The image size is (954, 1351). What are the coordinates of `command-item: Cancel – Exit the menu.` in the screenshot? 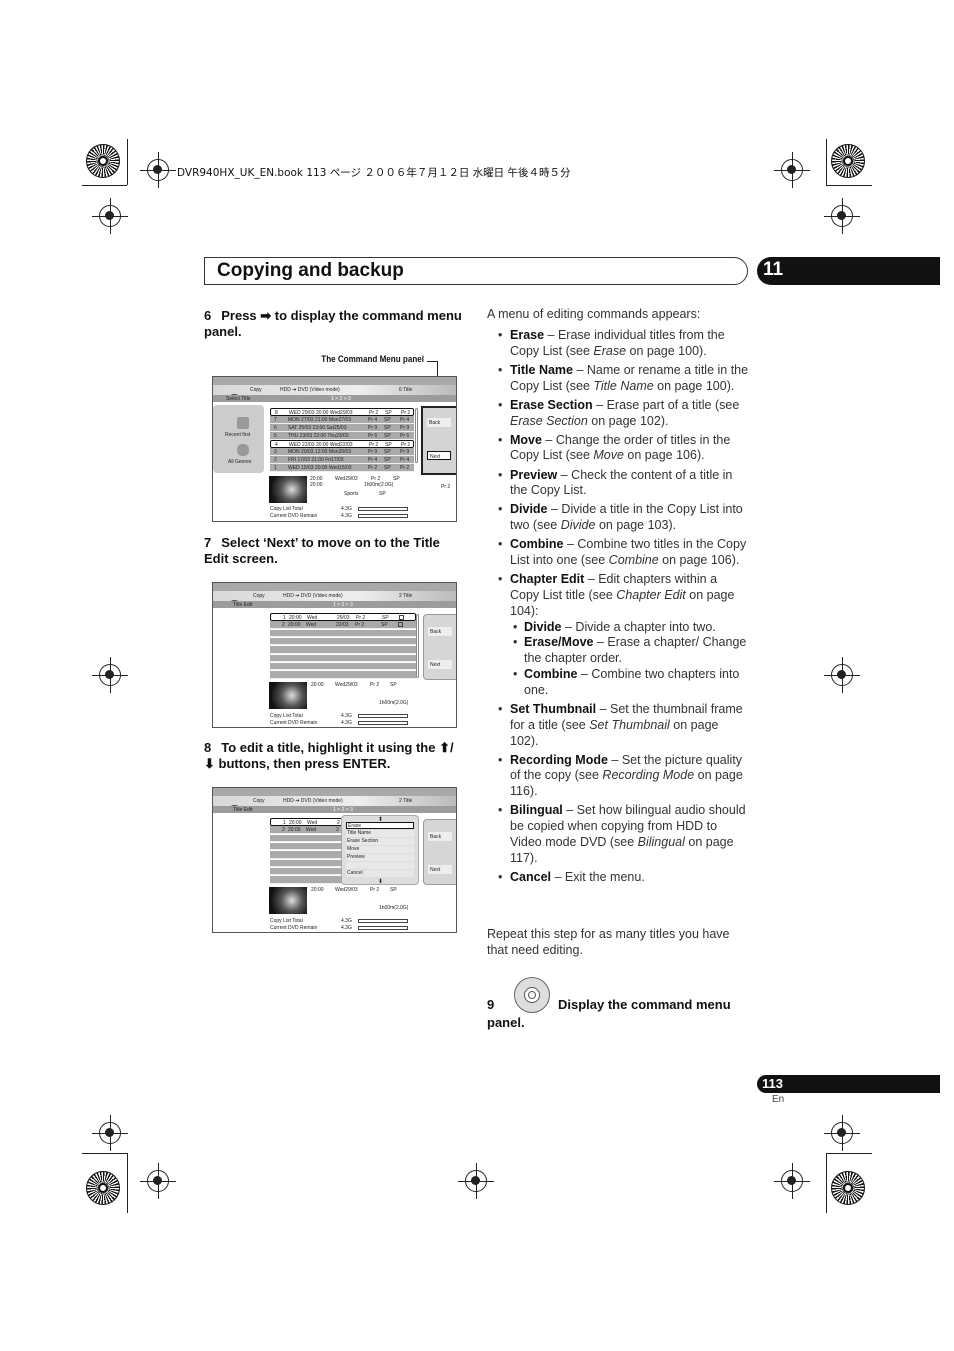 It's located at (618, 878).